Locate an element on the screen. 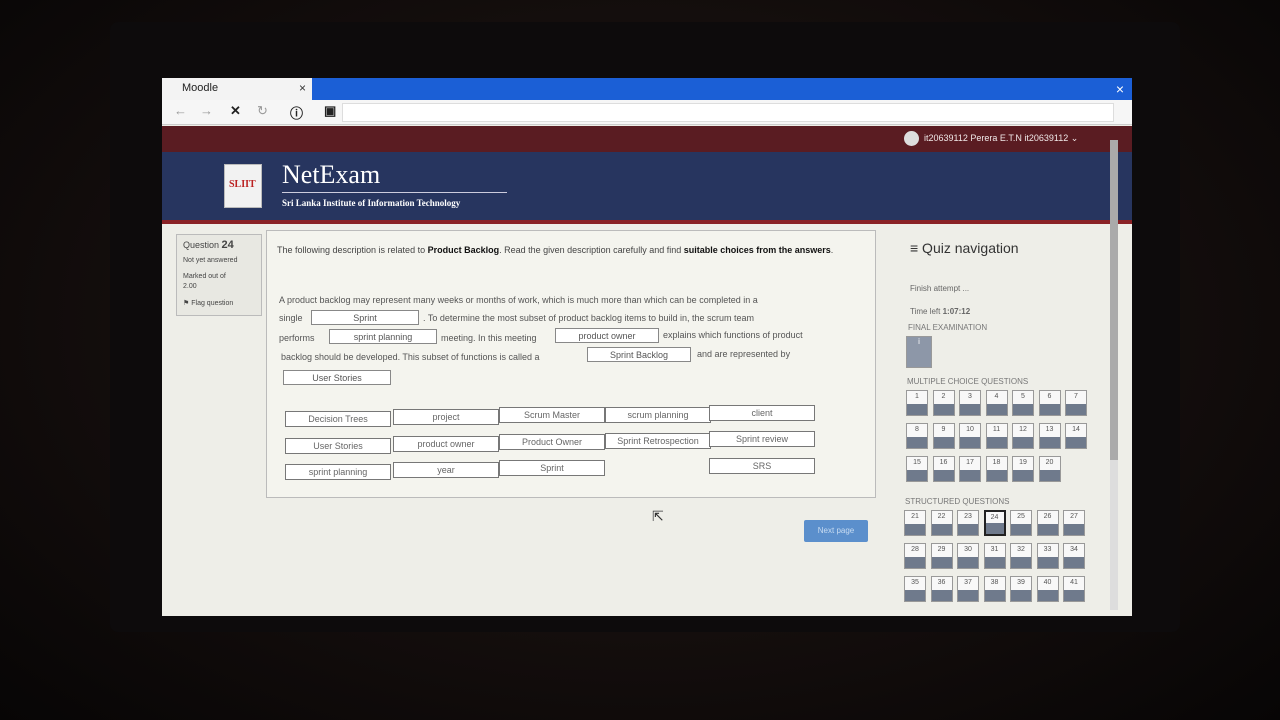 This screenshot has width=1280, height=720. question-nav-button: 28 is located at coordinates (915, 556).